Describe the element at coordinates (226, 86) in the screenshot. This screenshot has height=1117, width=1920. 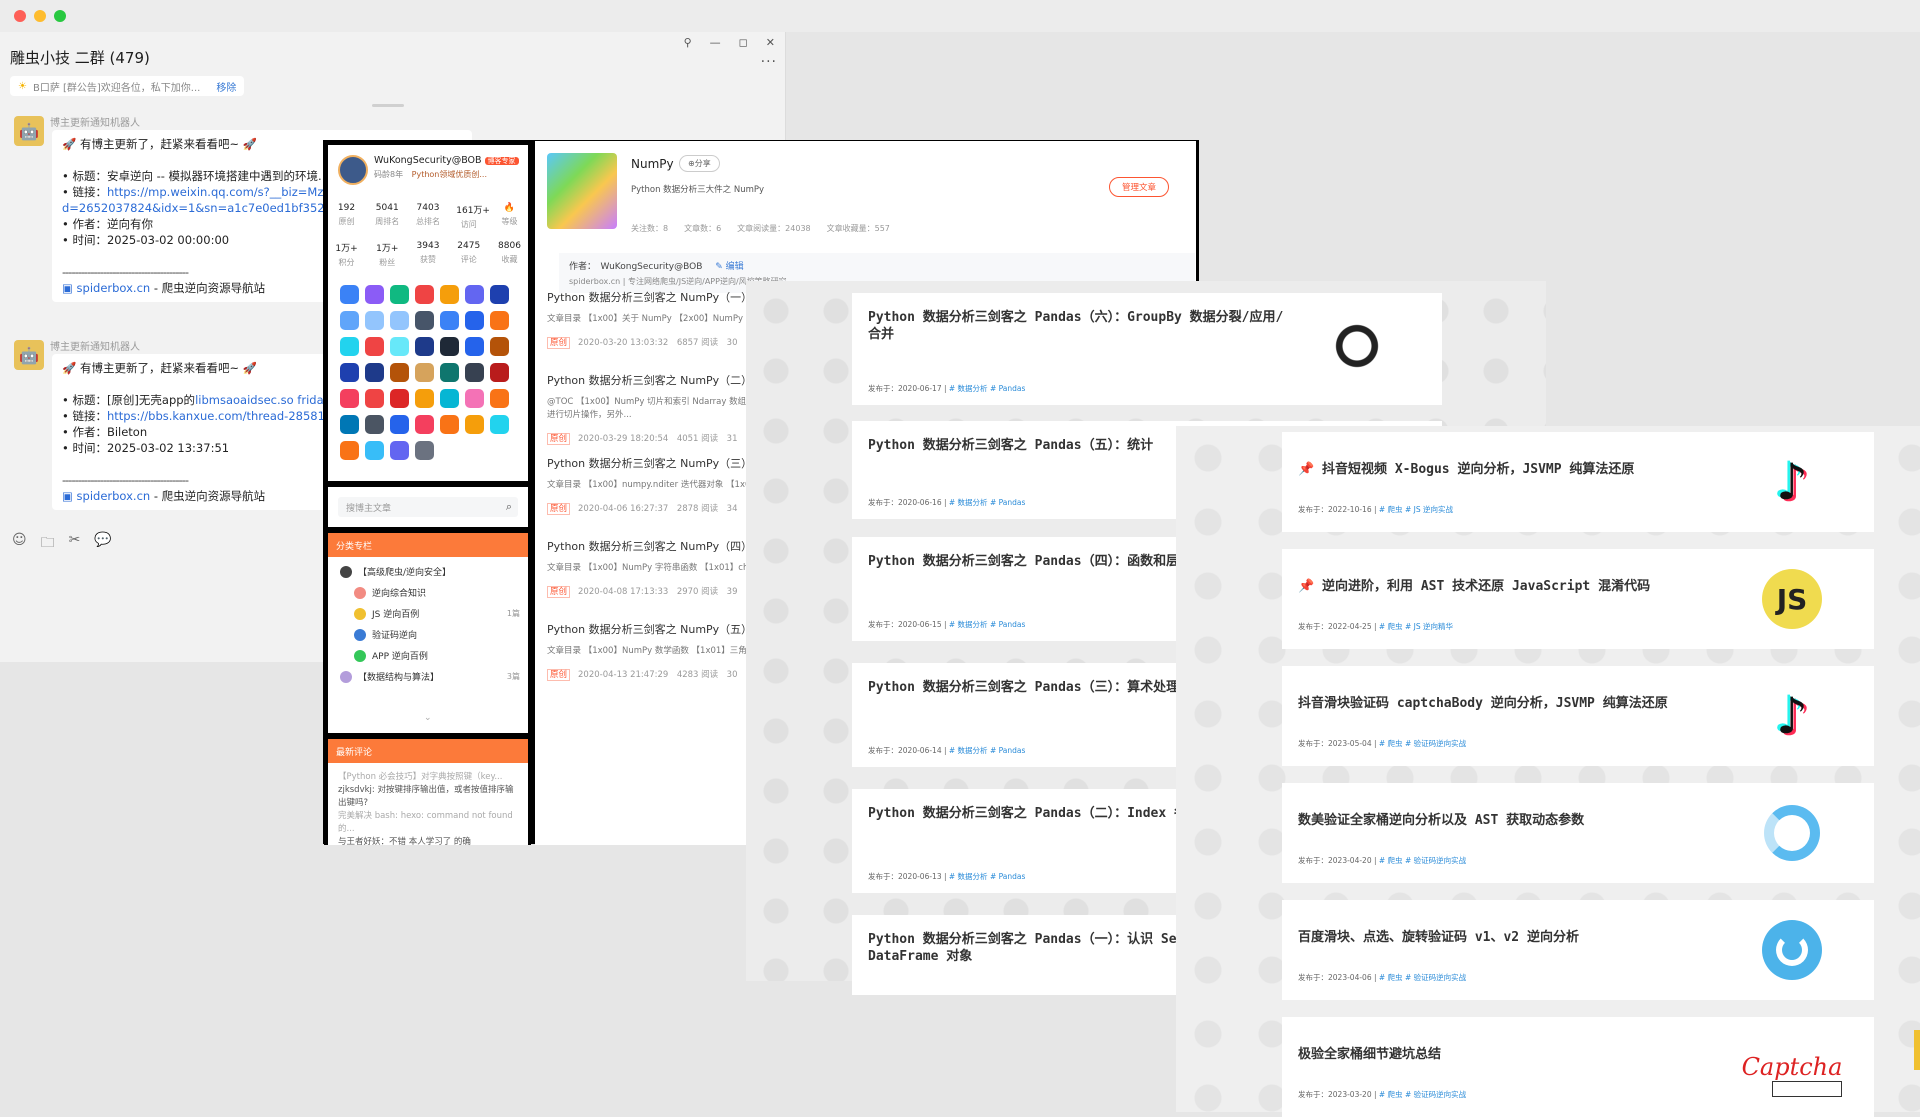
I see `remove-notice-button: 移除` at that location.